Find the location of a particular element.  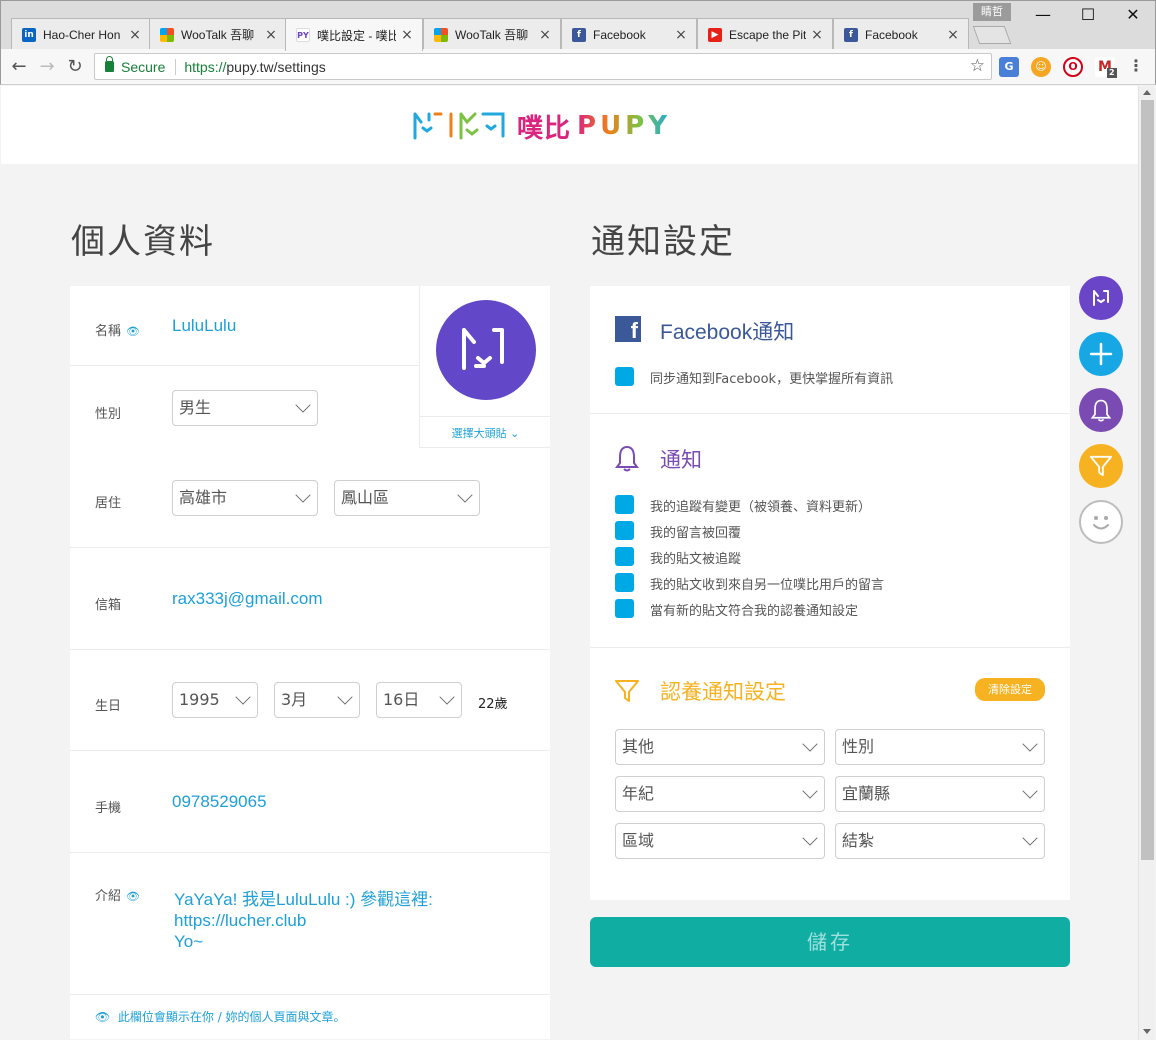

opera-extension-icon: O is located at coordinates (1073, 67).